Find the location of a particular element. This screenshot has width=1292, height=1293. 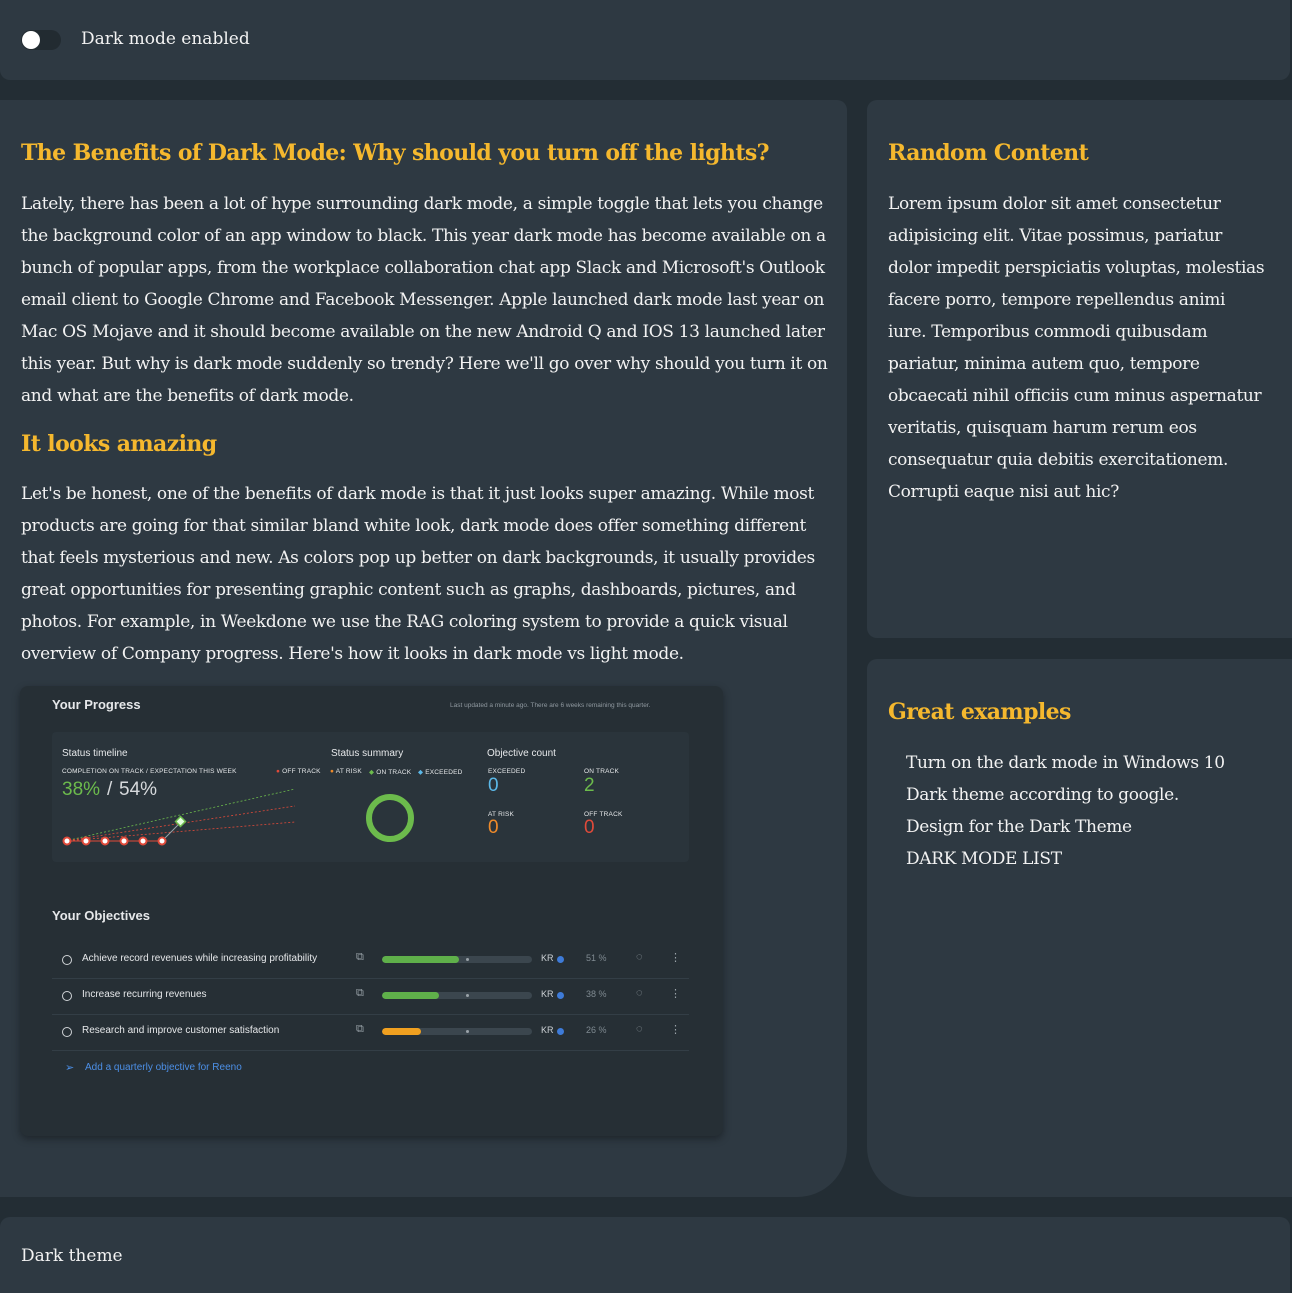

objective-percent: 51 % is located at coordinates (596, 958).